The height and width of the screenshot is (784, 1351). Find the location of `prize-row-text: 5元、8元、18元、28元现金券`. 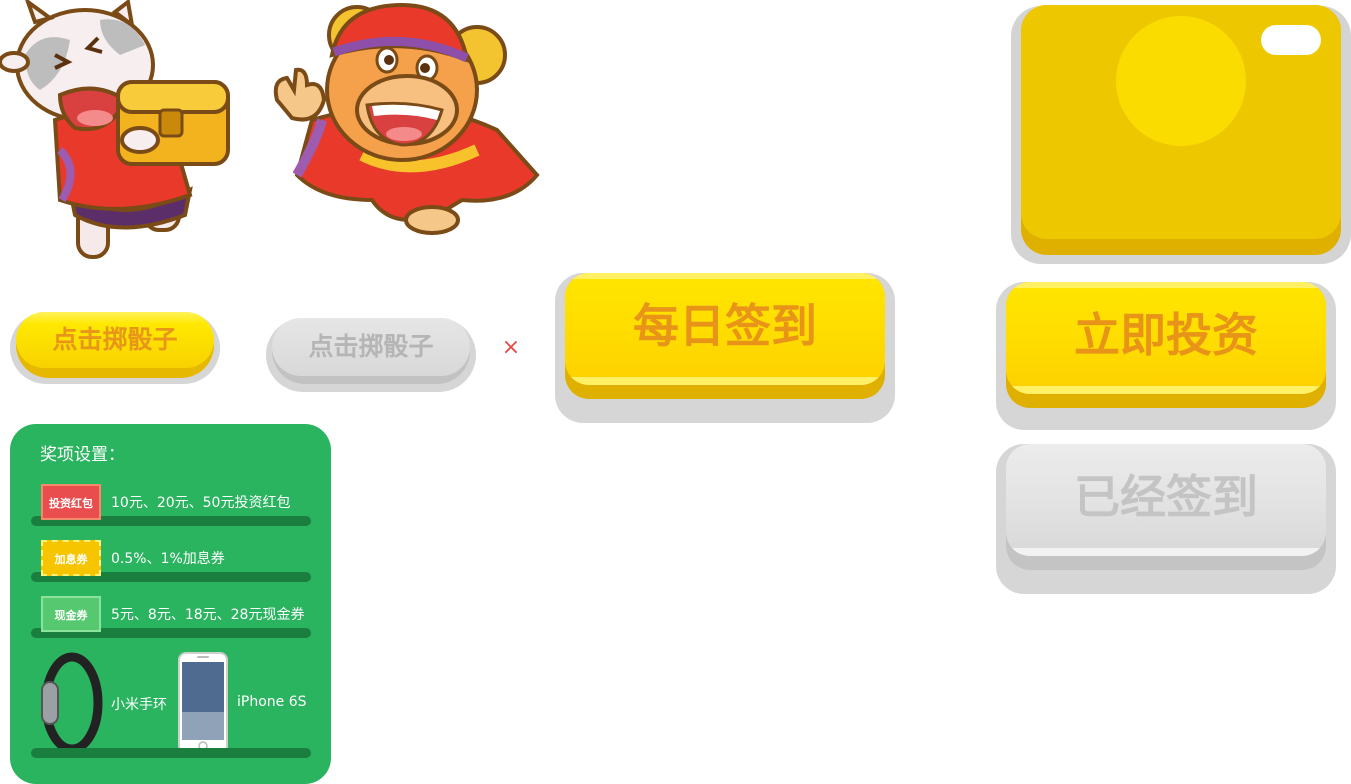

prize-row-text: 5元、8元、18元、28元现金券 is located at coordinates (208, 615).